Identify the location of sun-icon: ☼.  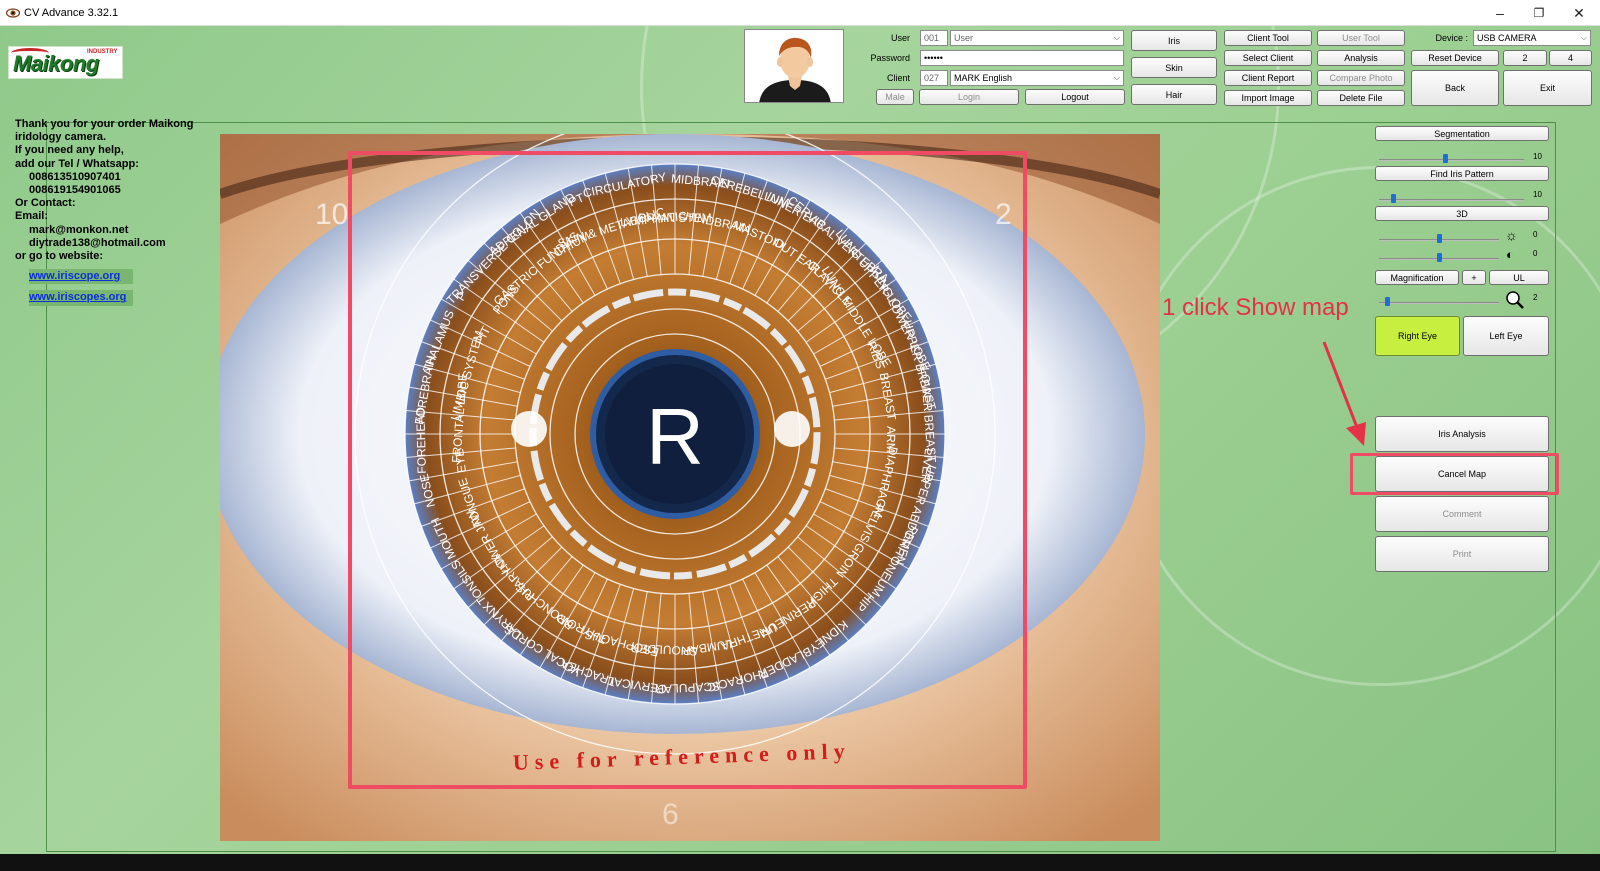
(1511, 235).